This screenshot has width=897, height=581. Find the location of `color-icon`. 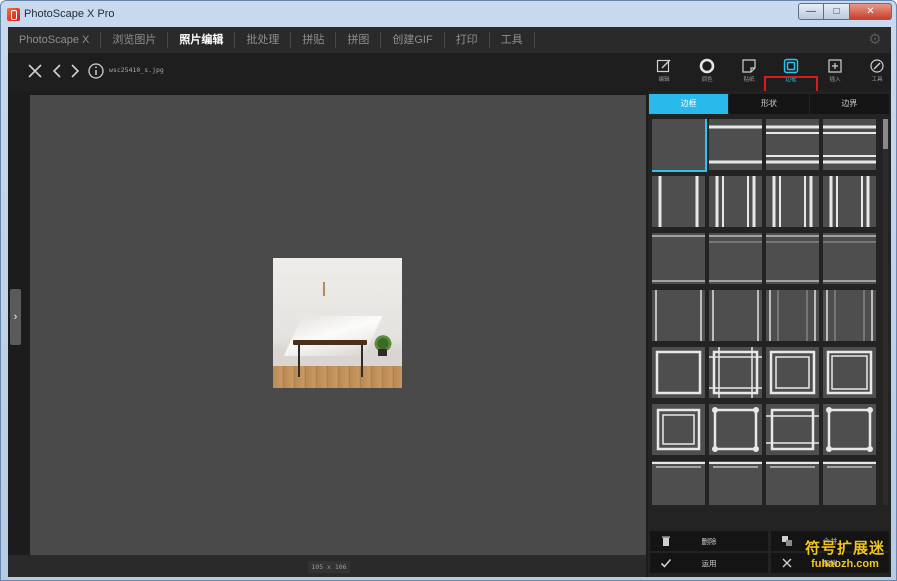

color-icon is located at coordinates (707, 66).